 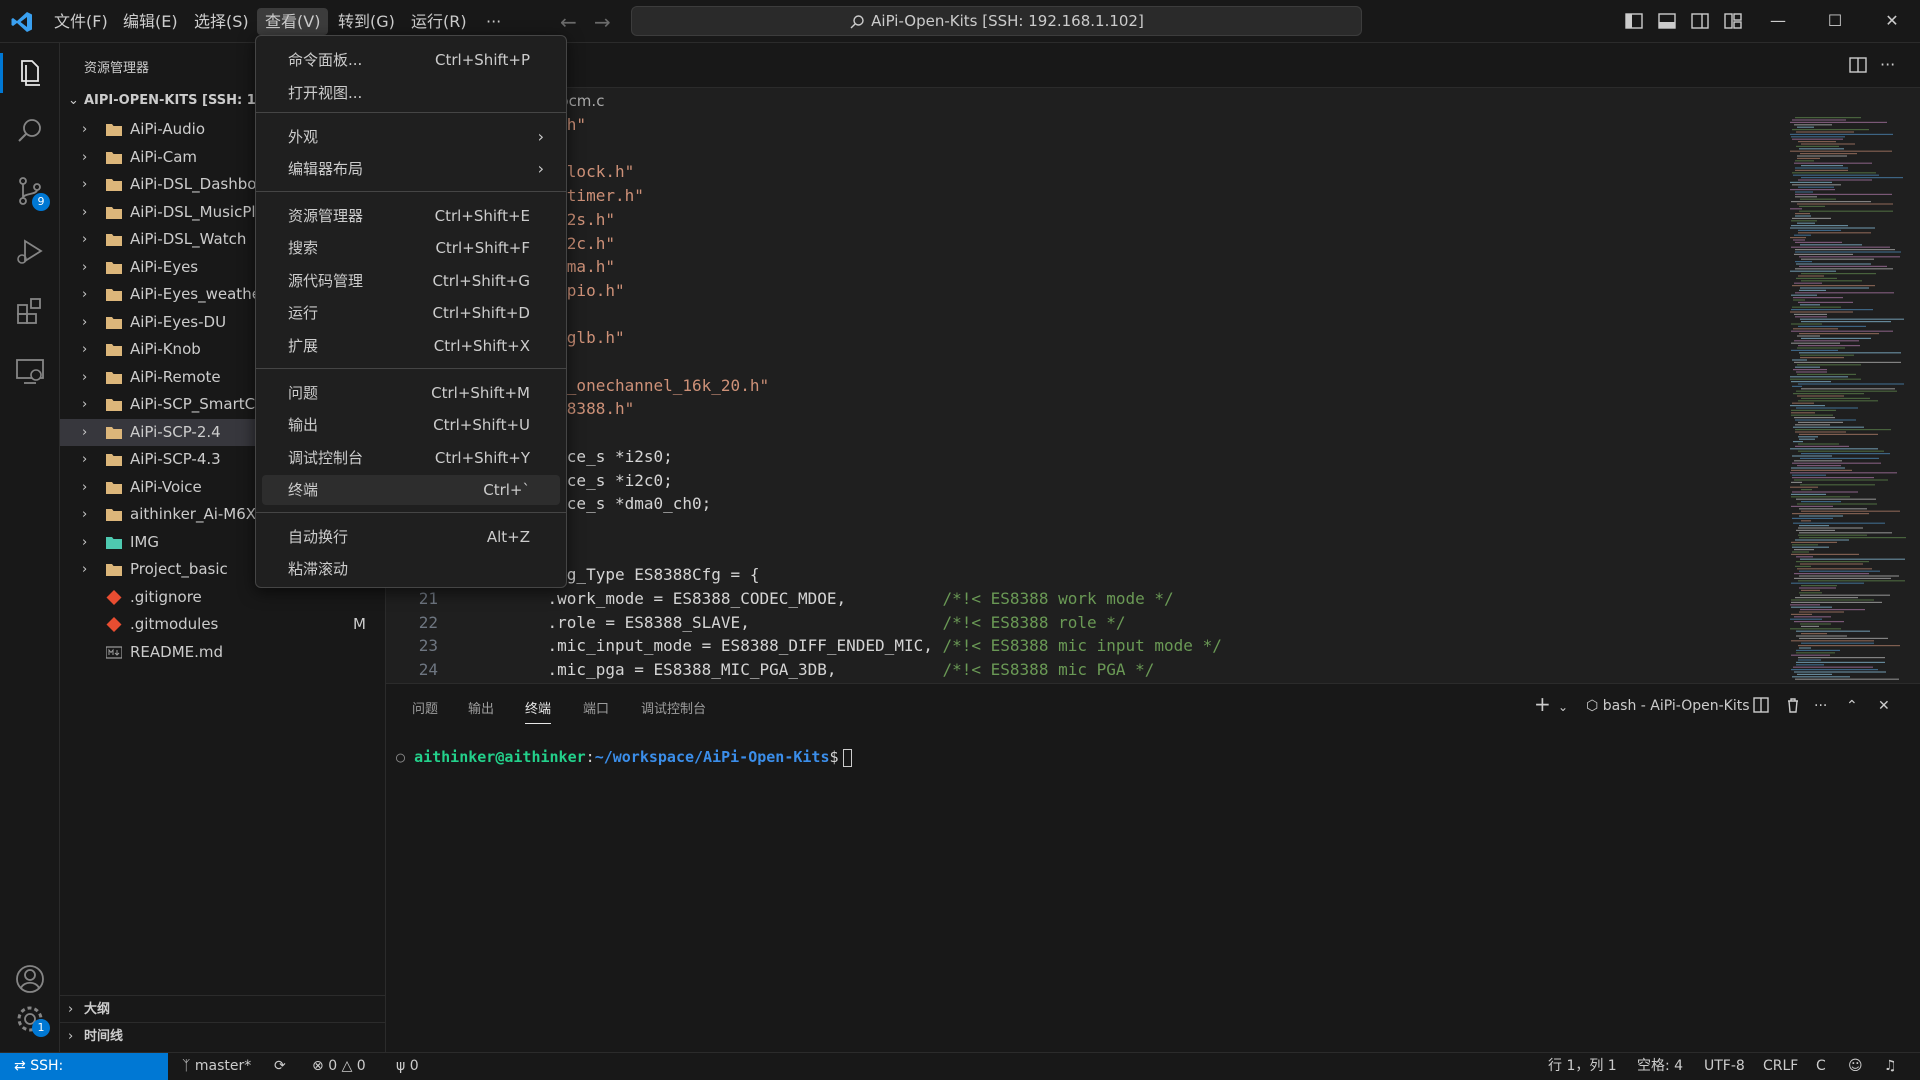 What do you see at coordinates (1884, 706) in the screenshot?
I see `close-panel-icon: ✕` at bounding box center [1884, 706].